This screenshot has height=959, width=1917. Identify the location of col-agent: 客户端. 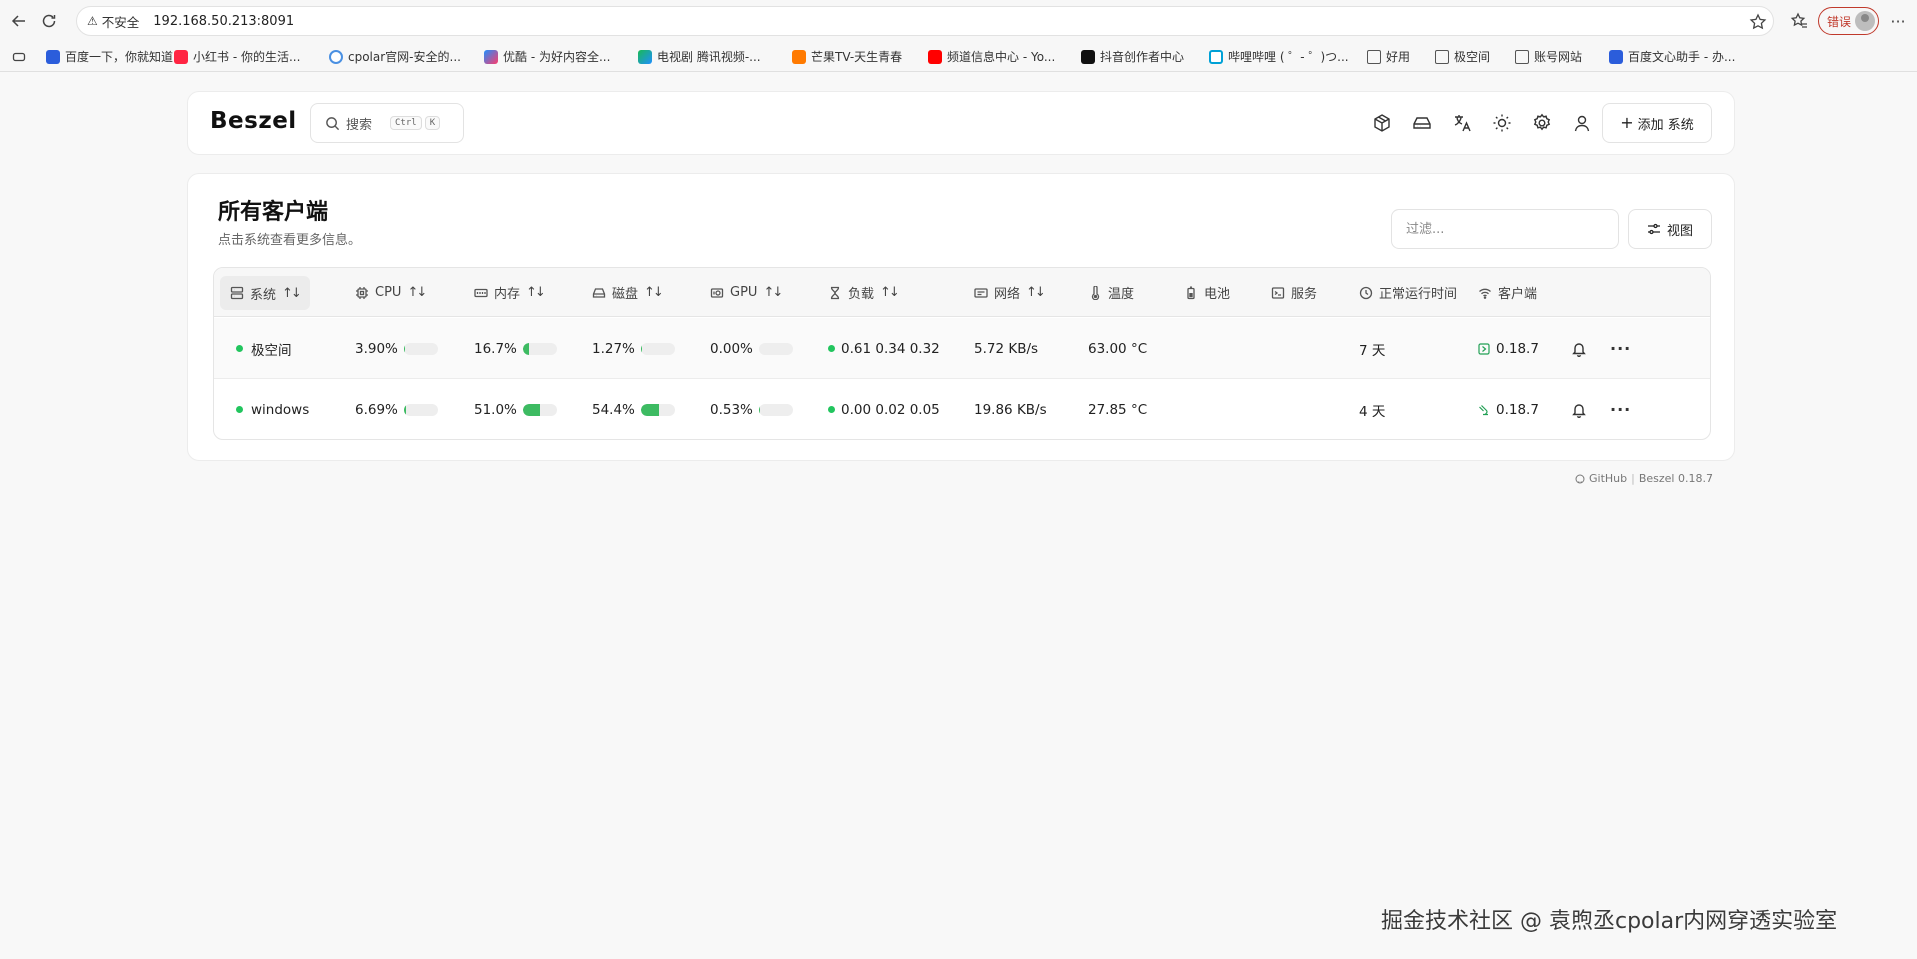
(1507, 292).